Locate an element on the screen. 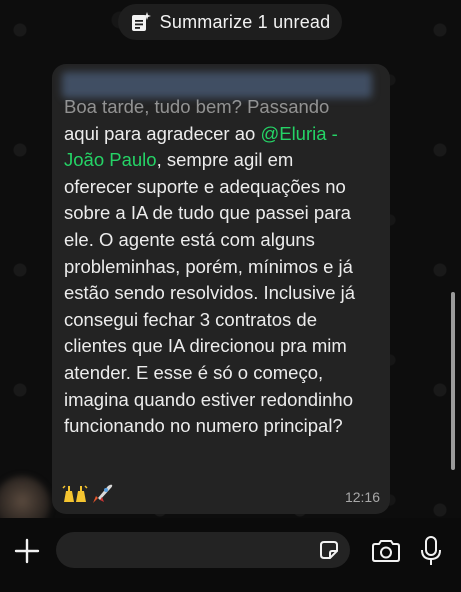 The image size is (461, 592). message-input-bar is located at coordinates (230, 555).